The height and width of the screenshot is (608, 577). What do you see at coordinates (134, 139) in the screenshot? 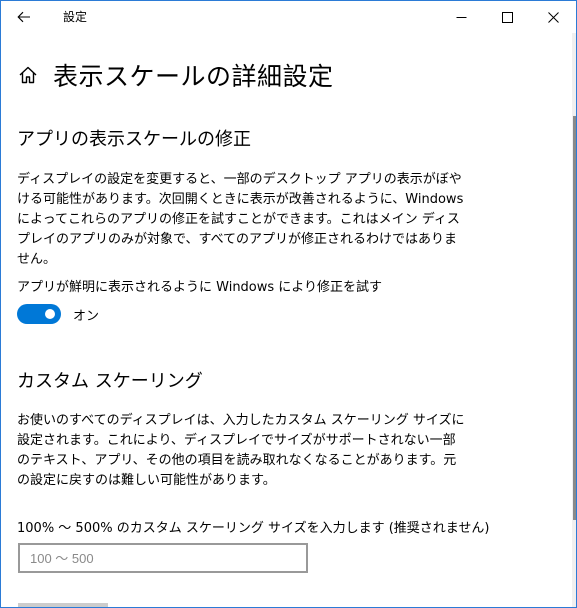
I see `fix-section-title: アプリの表示スケールの修正` at bounding box center [134, 139].